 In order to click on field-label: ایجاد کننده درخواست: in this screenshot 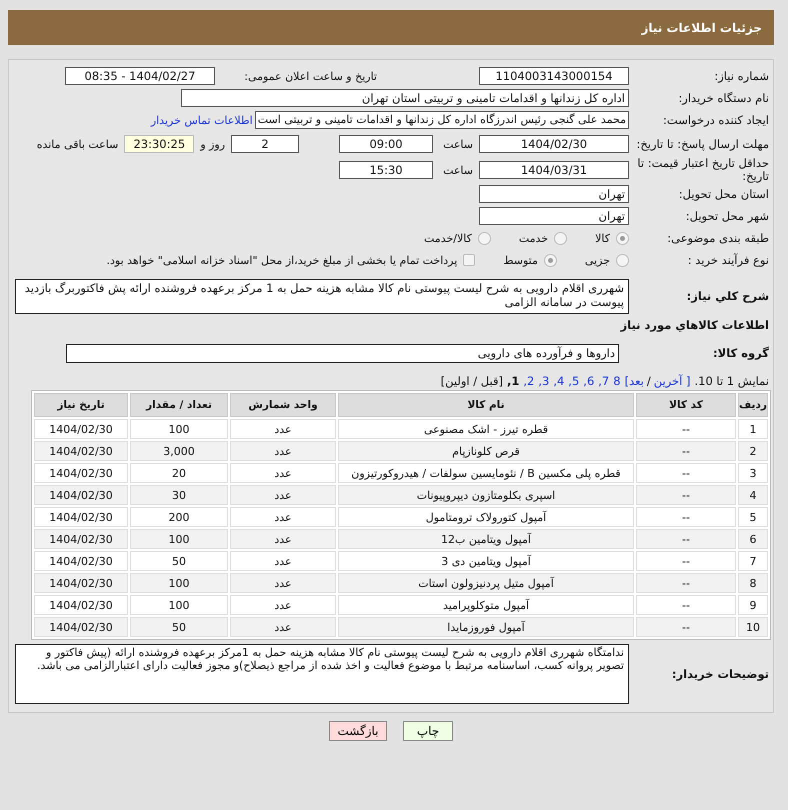, I will do `click(716, 120)`.